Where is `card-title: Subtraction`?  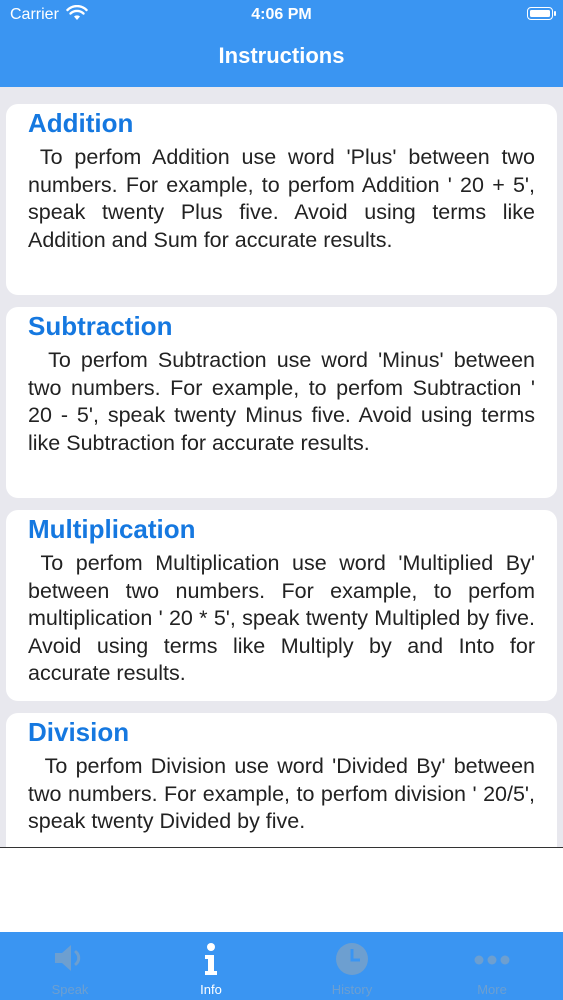 card-title: Subtraction is located at coordinates (100, 326).